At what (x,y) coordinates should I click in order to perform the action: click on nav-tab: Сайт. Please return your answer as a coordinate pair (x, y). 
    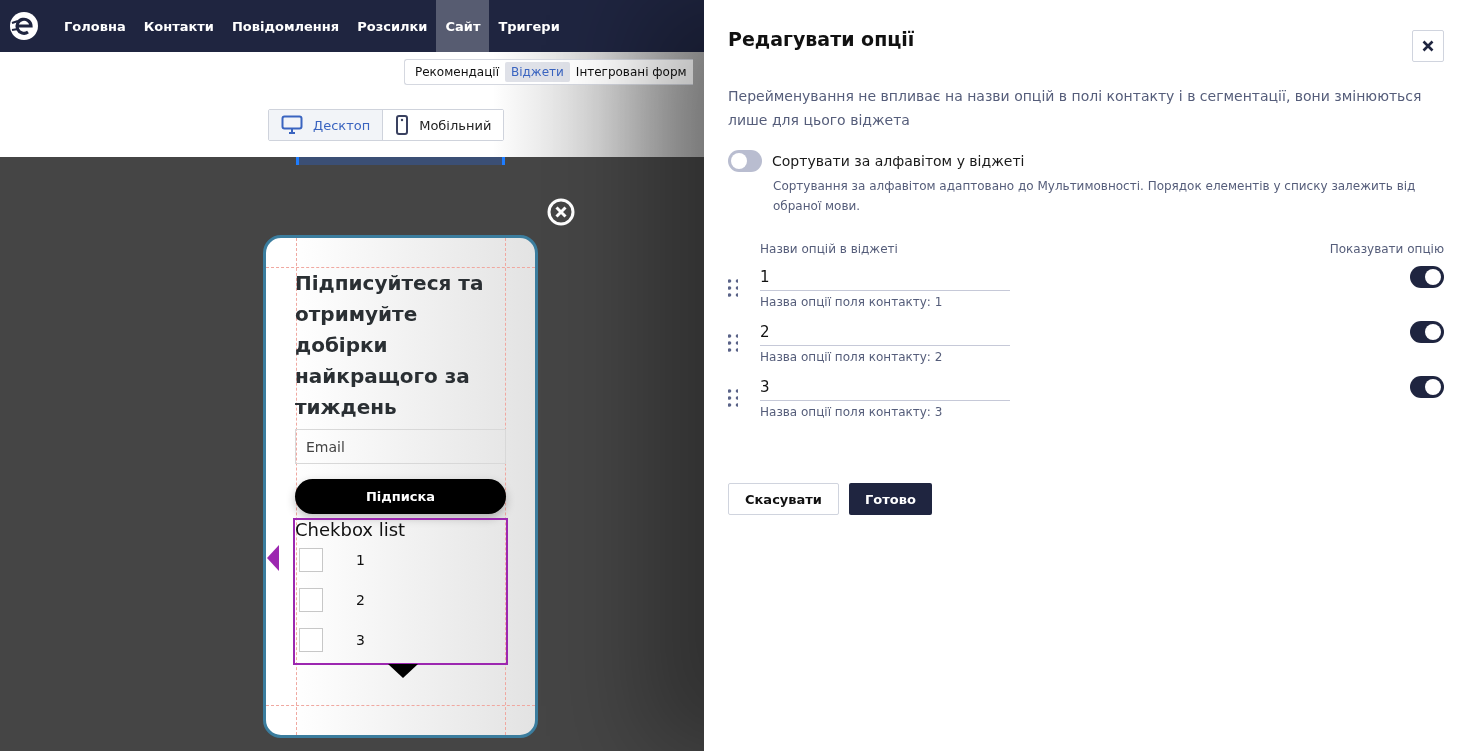
    Looking at the image, I should click on (463, 26).